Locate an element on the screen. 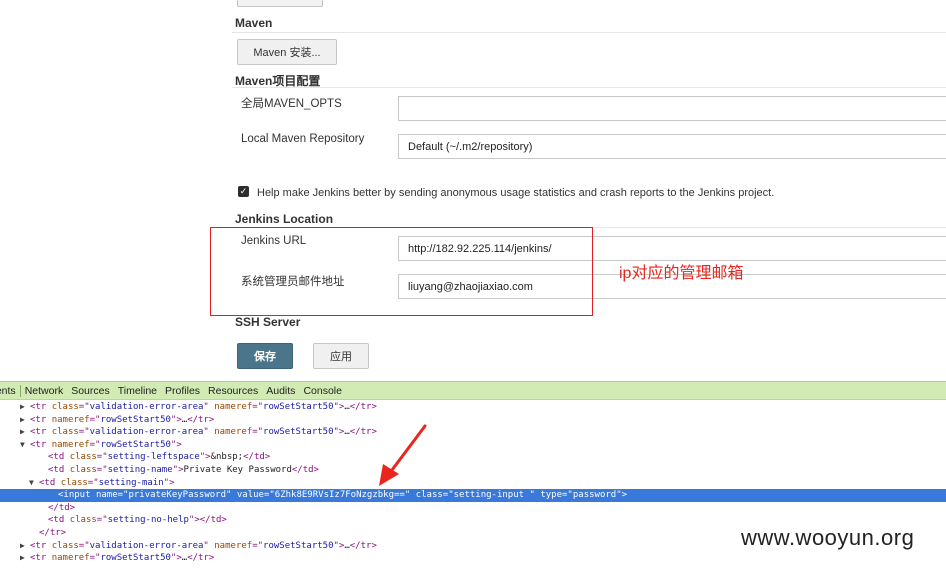  devtools-tab-resources: Resources is located at coordinates (233, 391).